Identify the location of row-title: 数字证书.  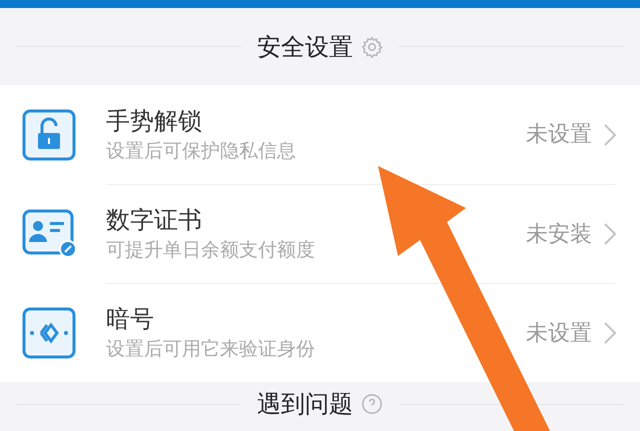
(154, 220).